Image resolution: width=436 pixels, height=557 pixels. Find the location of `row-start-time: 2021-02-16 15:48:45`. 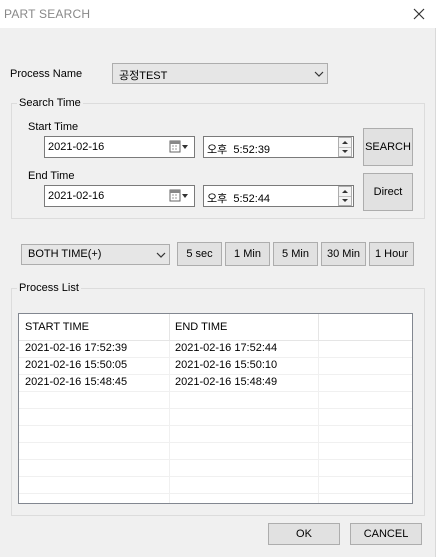

row-start-time: 2021-02-16 15:48:45 is located at coordinates (76, 382).